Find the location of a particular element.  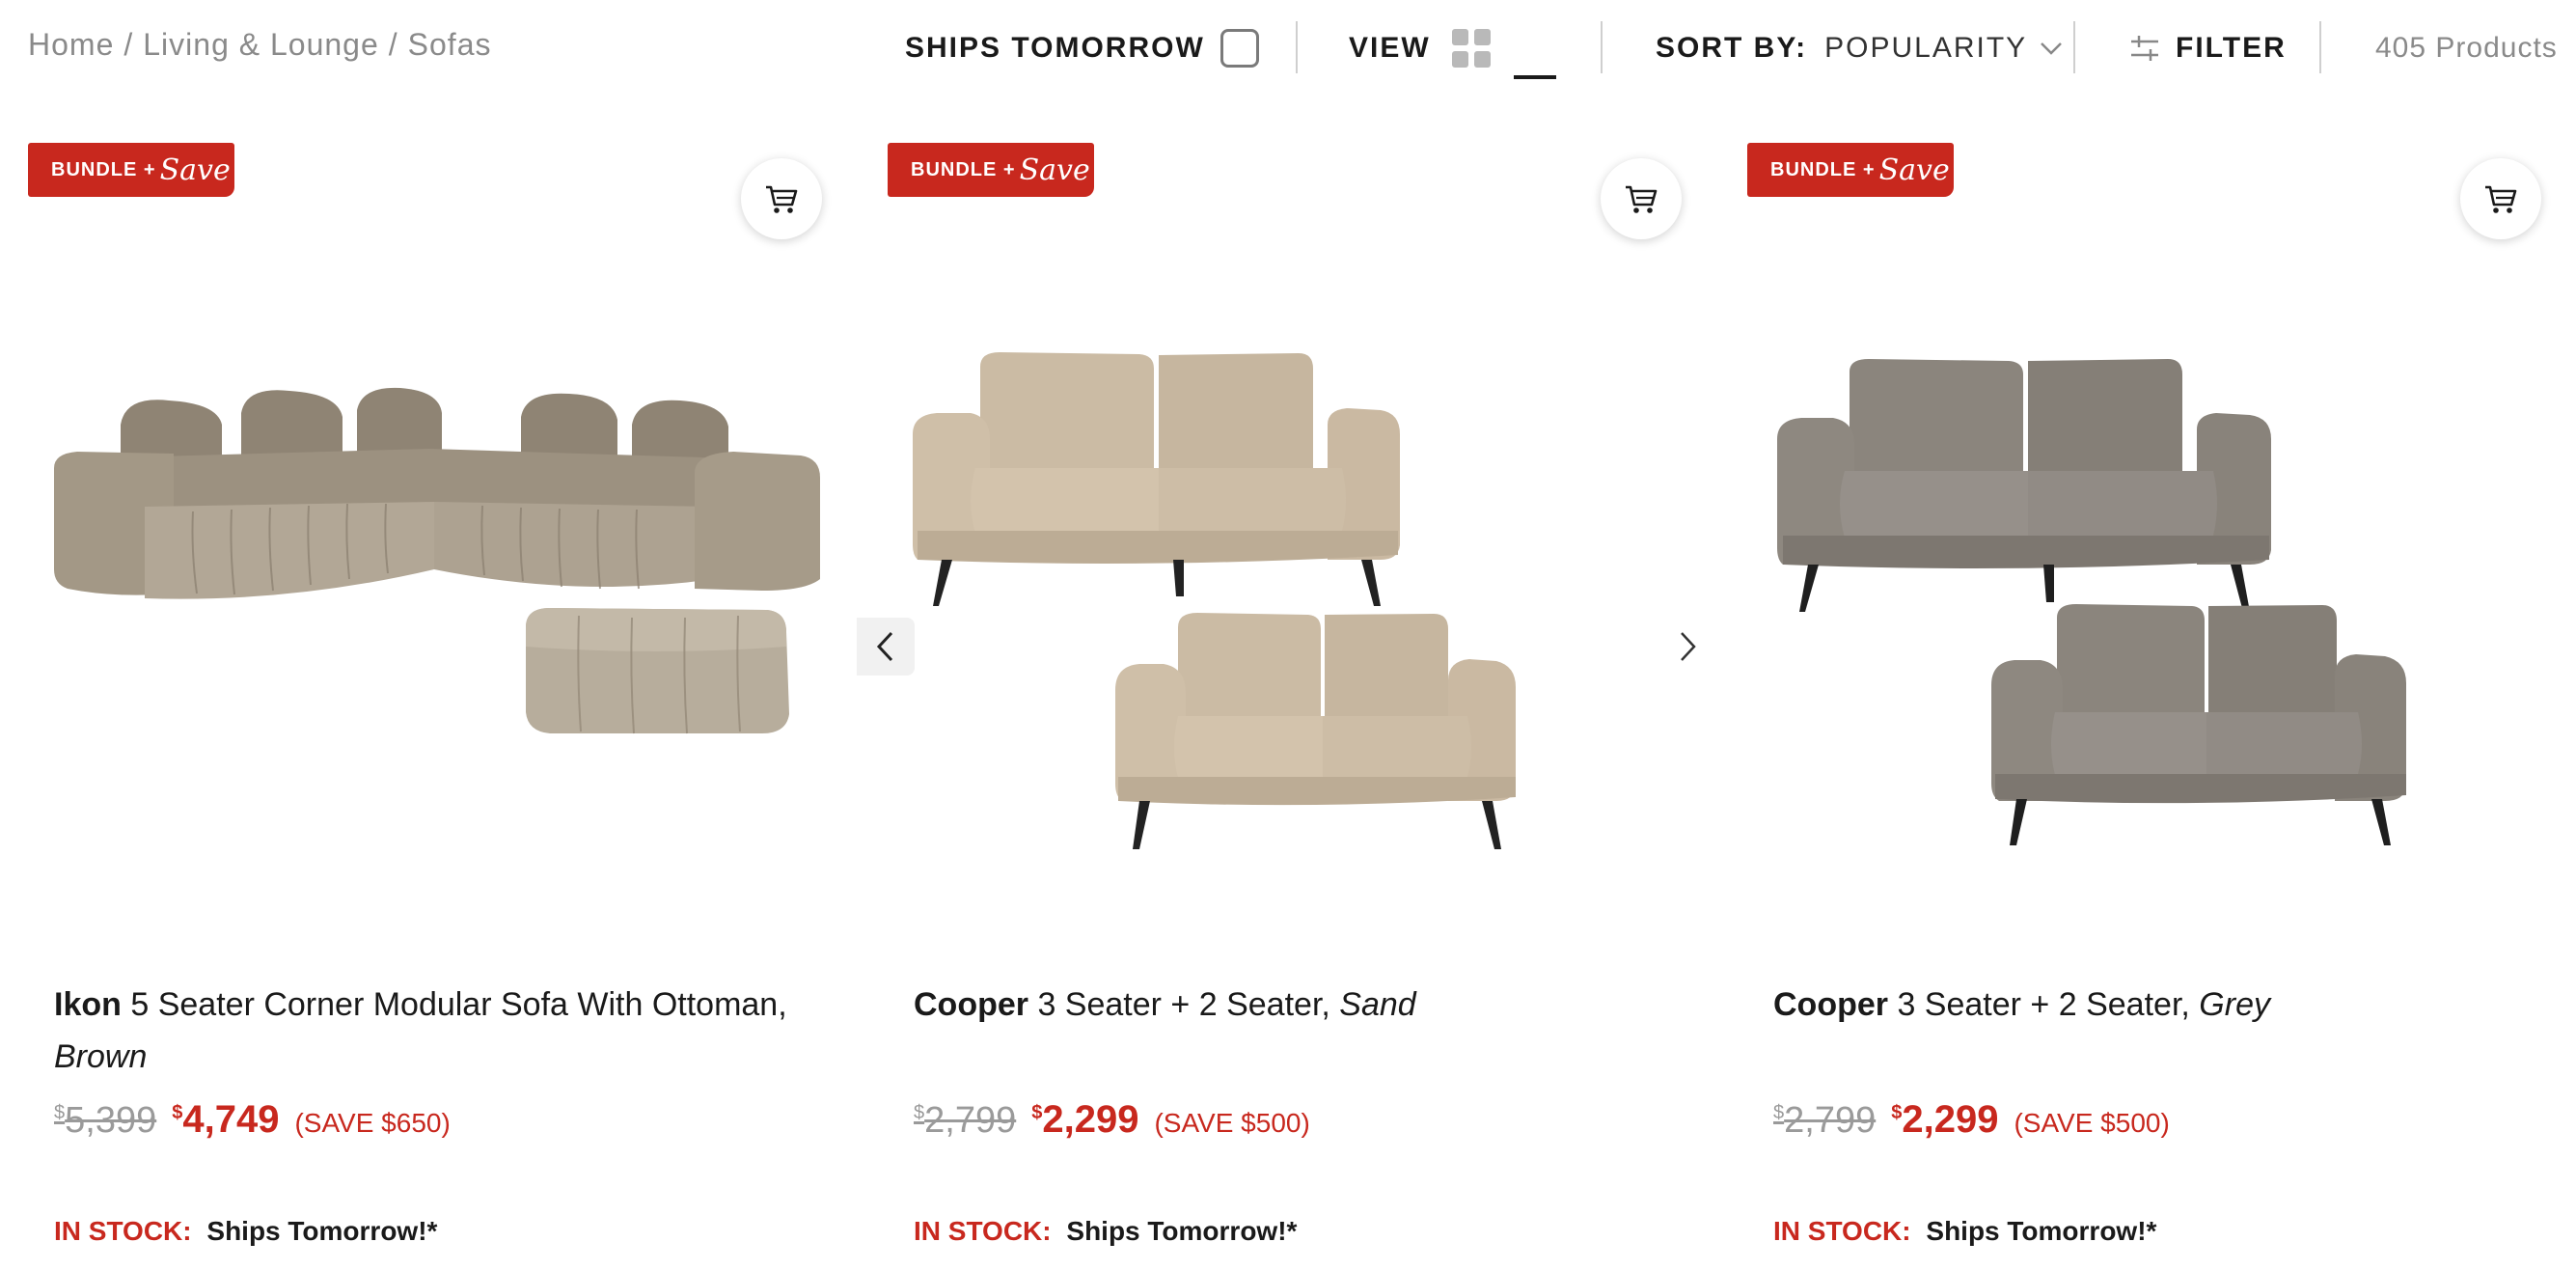

sort-value: POPULARITY is located at coordinates (1926, 48).